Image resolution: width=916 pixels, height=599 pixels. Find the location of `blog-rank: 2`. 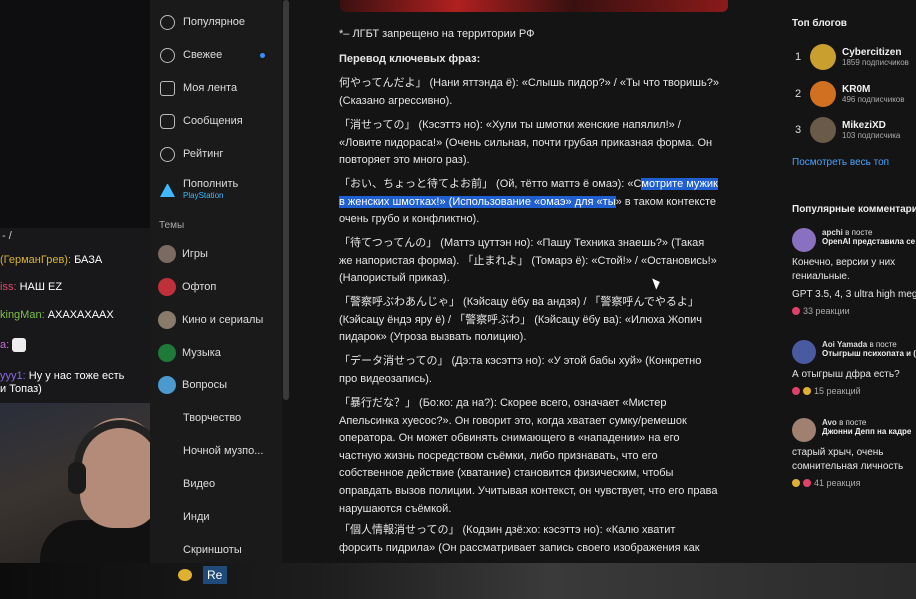

blog-rank: 2 is located at coordinates (798, 94).